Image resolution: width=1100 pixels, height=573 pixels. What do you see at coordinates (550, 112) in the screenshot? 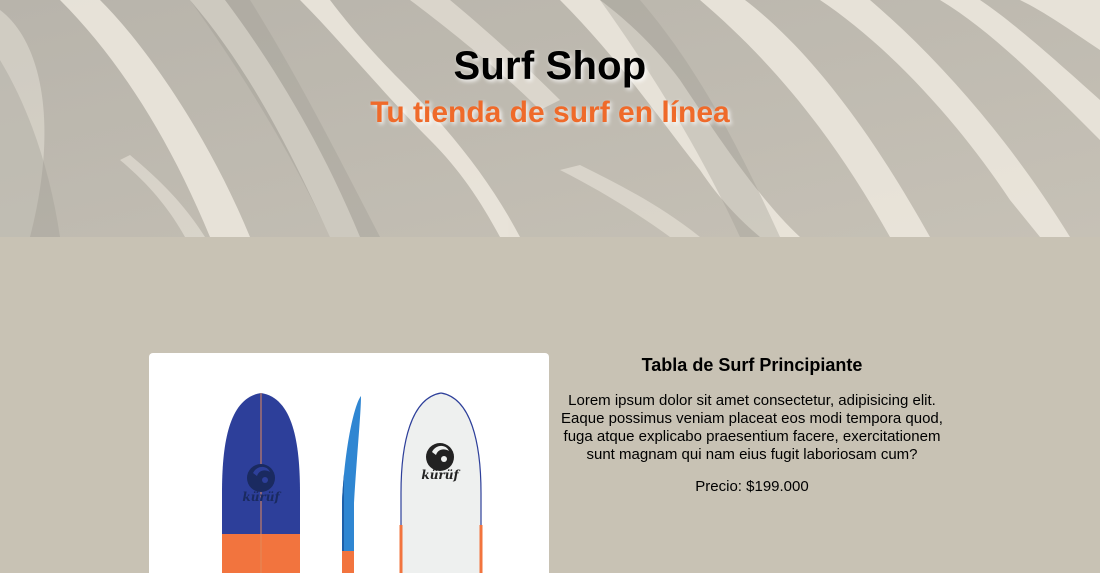
I see `site-subtitle: Tu tienda de surf en línea` at bounding box center [550, 112].